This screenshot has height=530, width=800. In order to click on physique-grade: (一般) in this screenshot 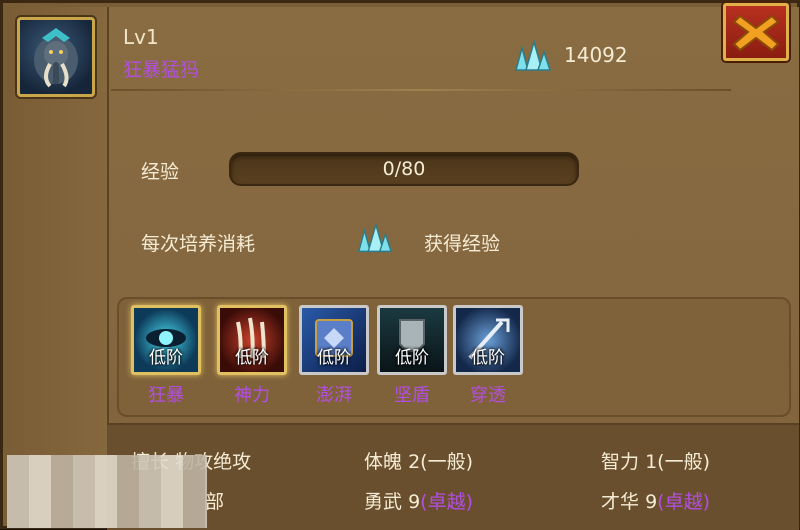, I will do `click(446, 462)`.